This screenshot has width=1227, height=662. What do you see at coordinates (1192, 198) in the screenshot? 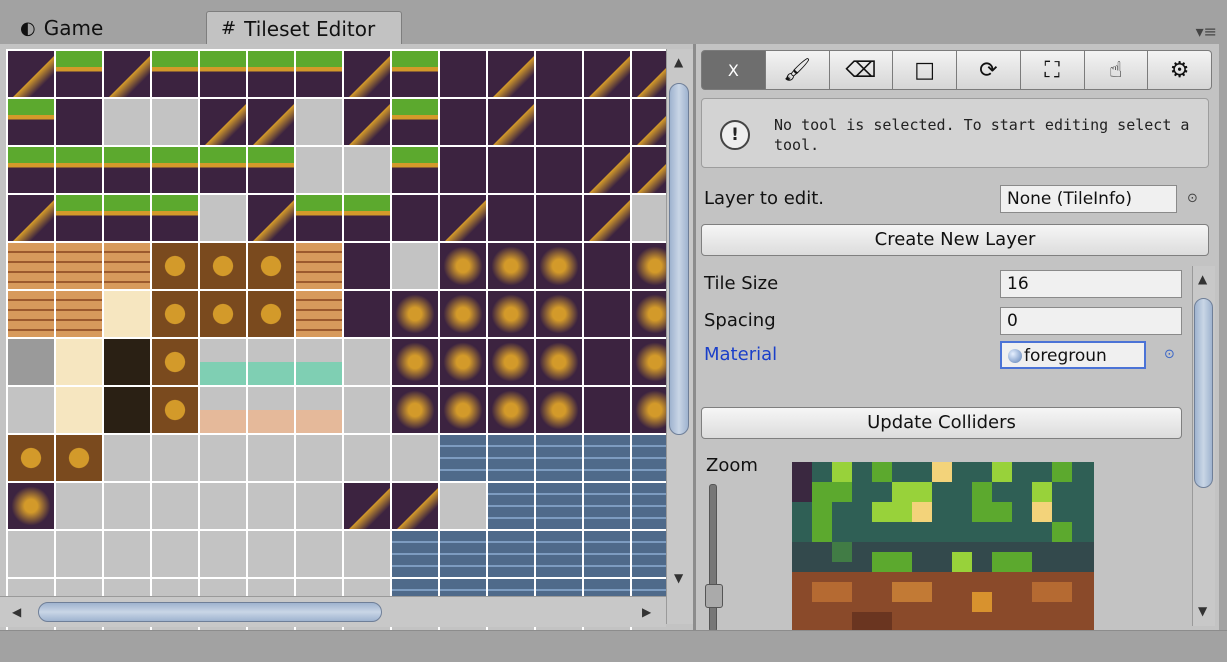
I see `object-picker-icon: ⊙` at bounding box center [1192, 198].